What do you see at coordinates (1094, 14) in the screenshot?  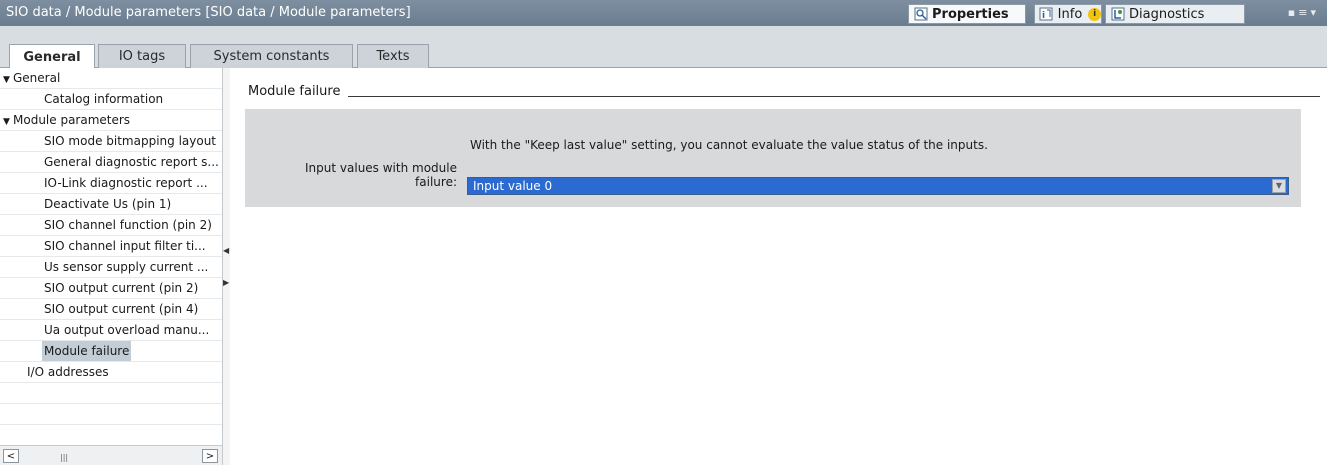 I see `info-badge-icon: i` at bounding box center [1094, 14].